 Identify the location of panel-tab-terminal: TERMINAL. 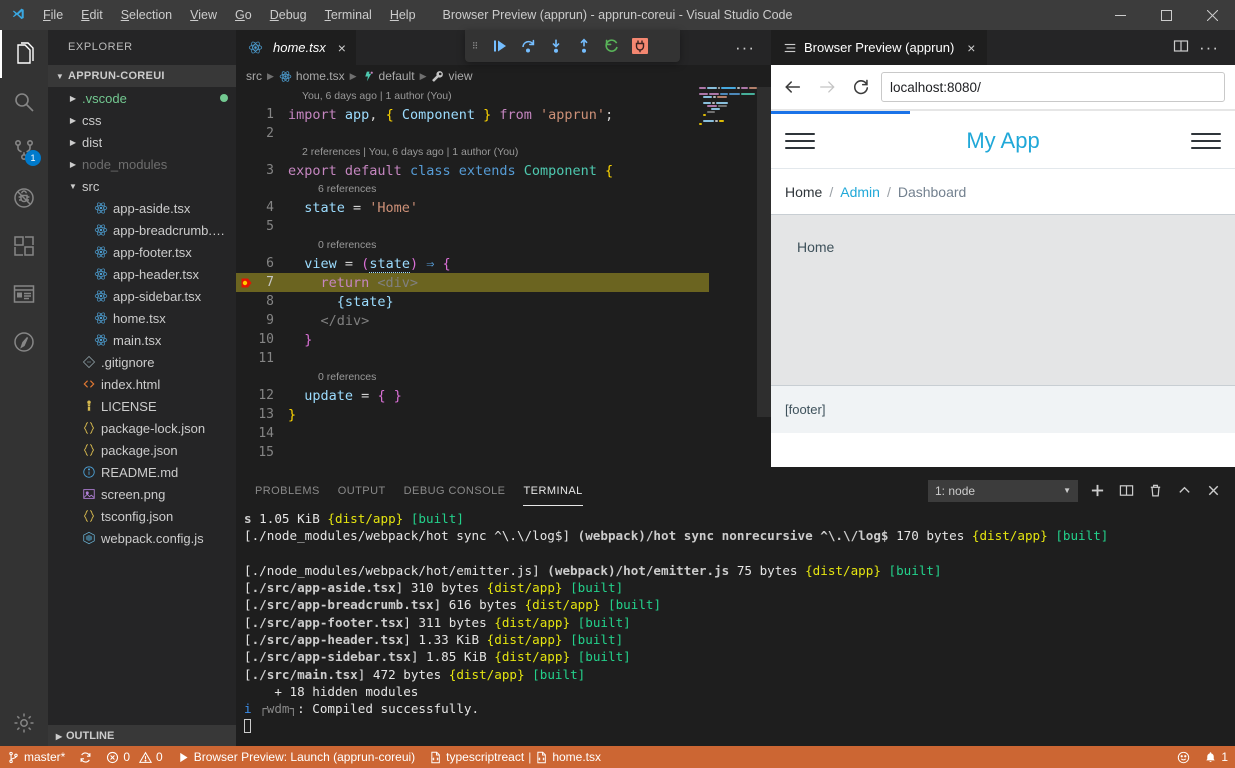
(552, 490).